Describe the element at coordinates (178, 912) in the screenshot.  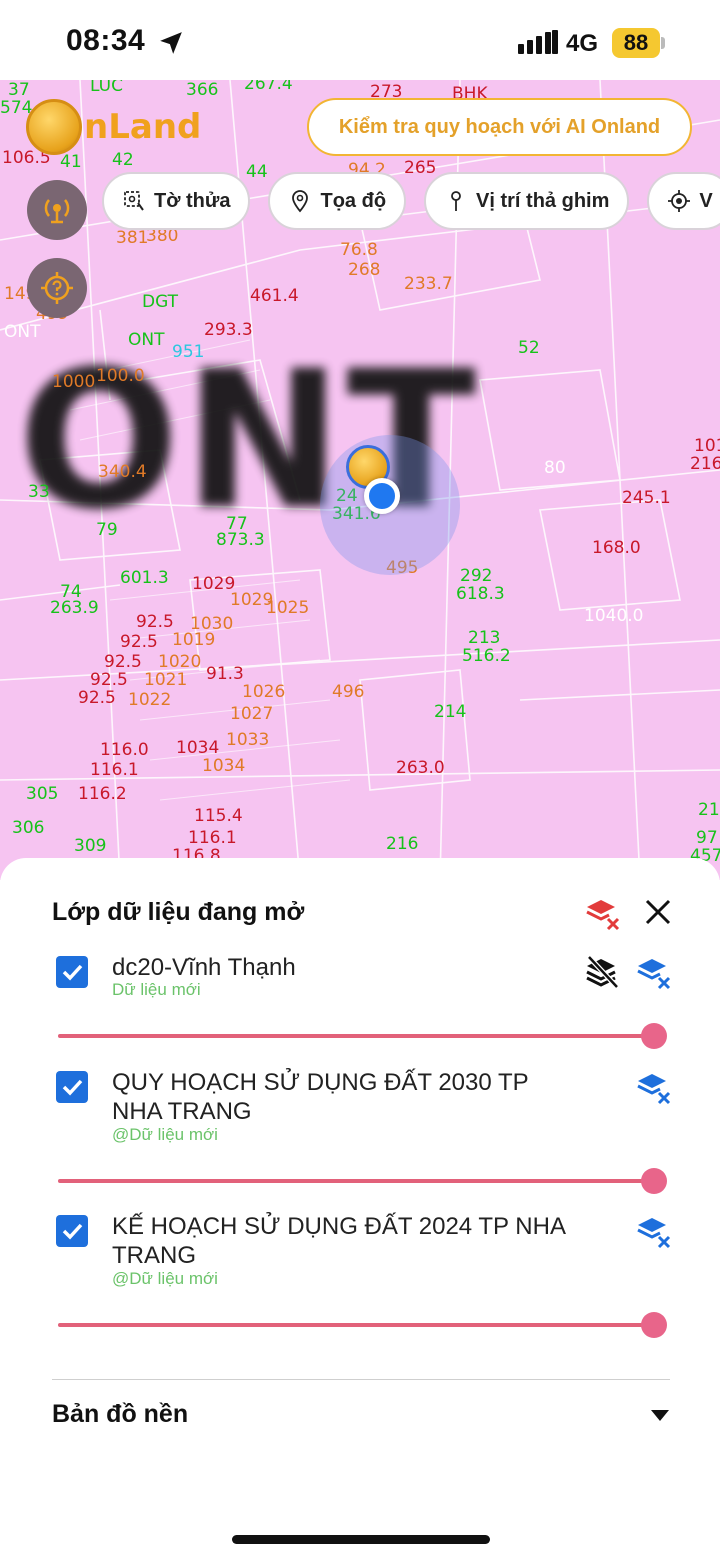
I see `sheet-title: Lớp dữ liệu đang mở` at that location.